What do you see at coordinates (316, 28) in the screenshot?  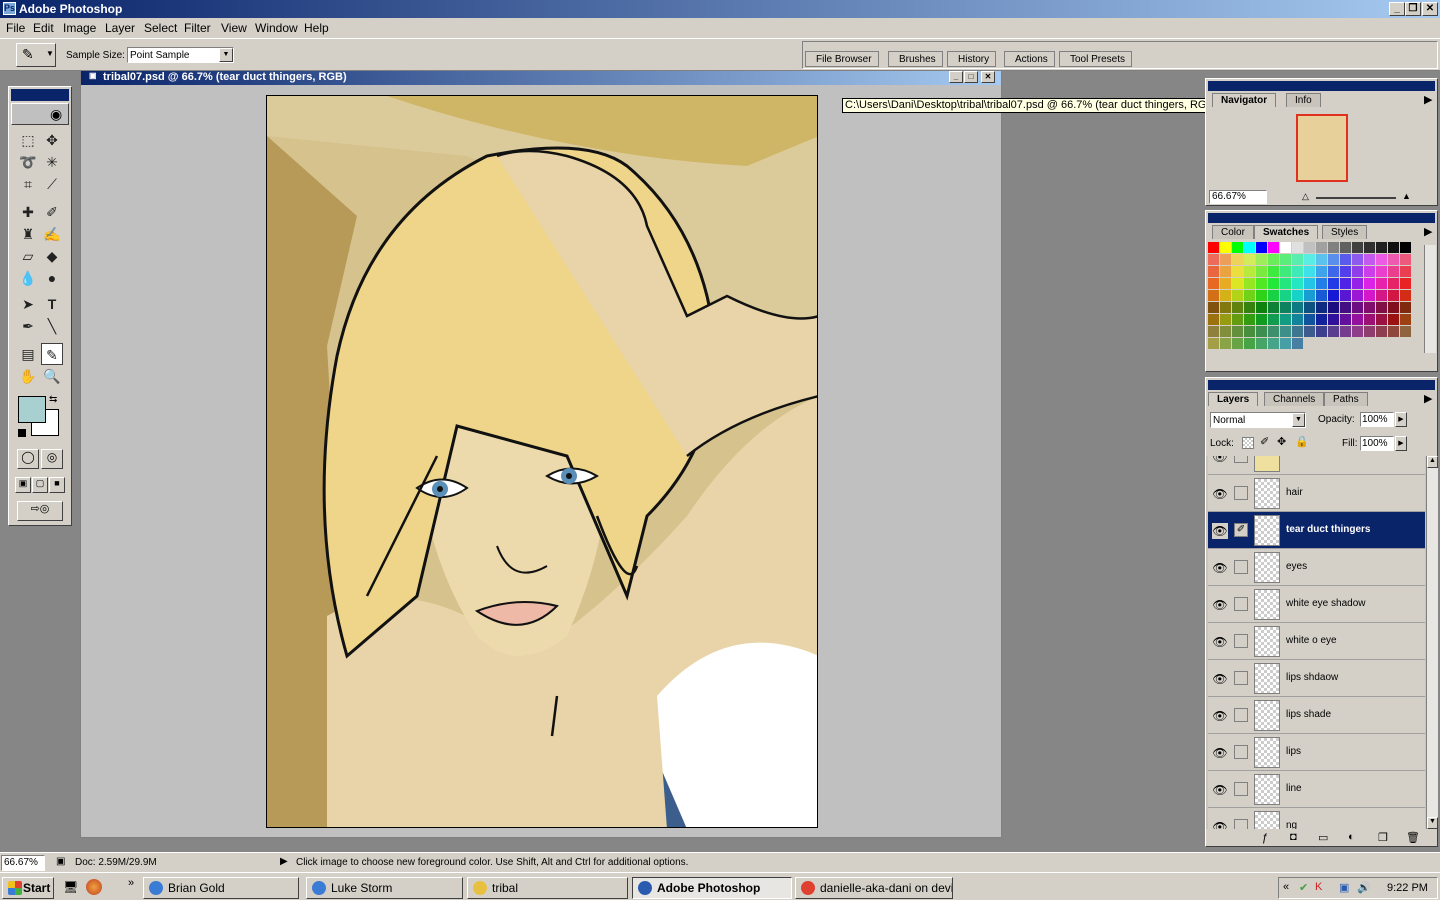 I see `menu-help: Help` at bounding box center [316, 28].